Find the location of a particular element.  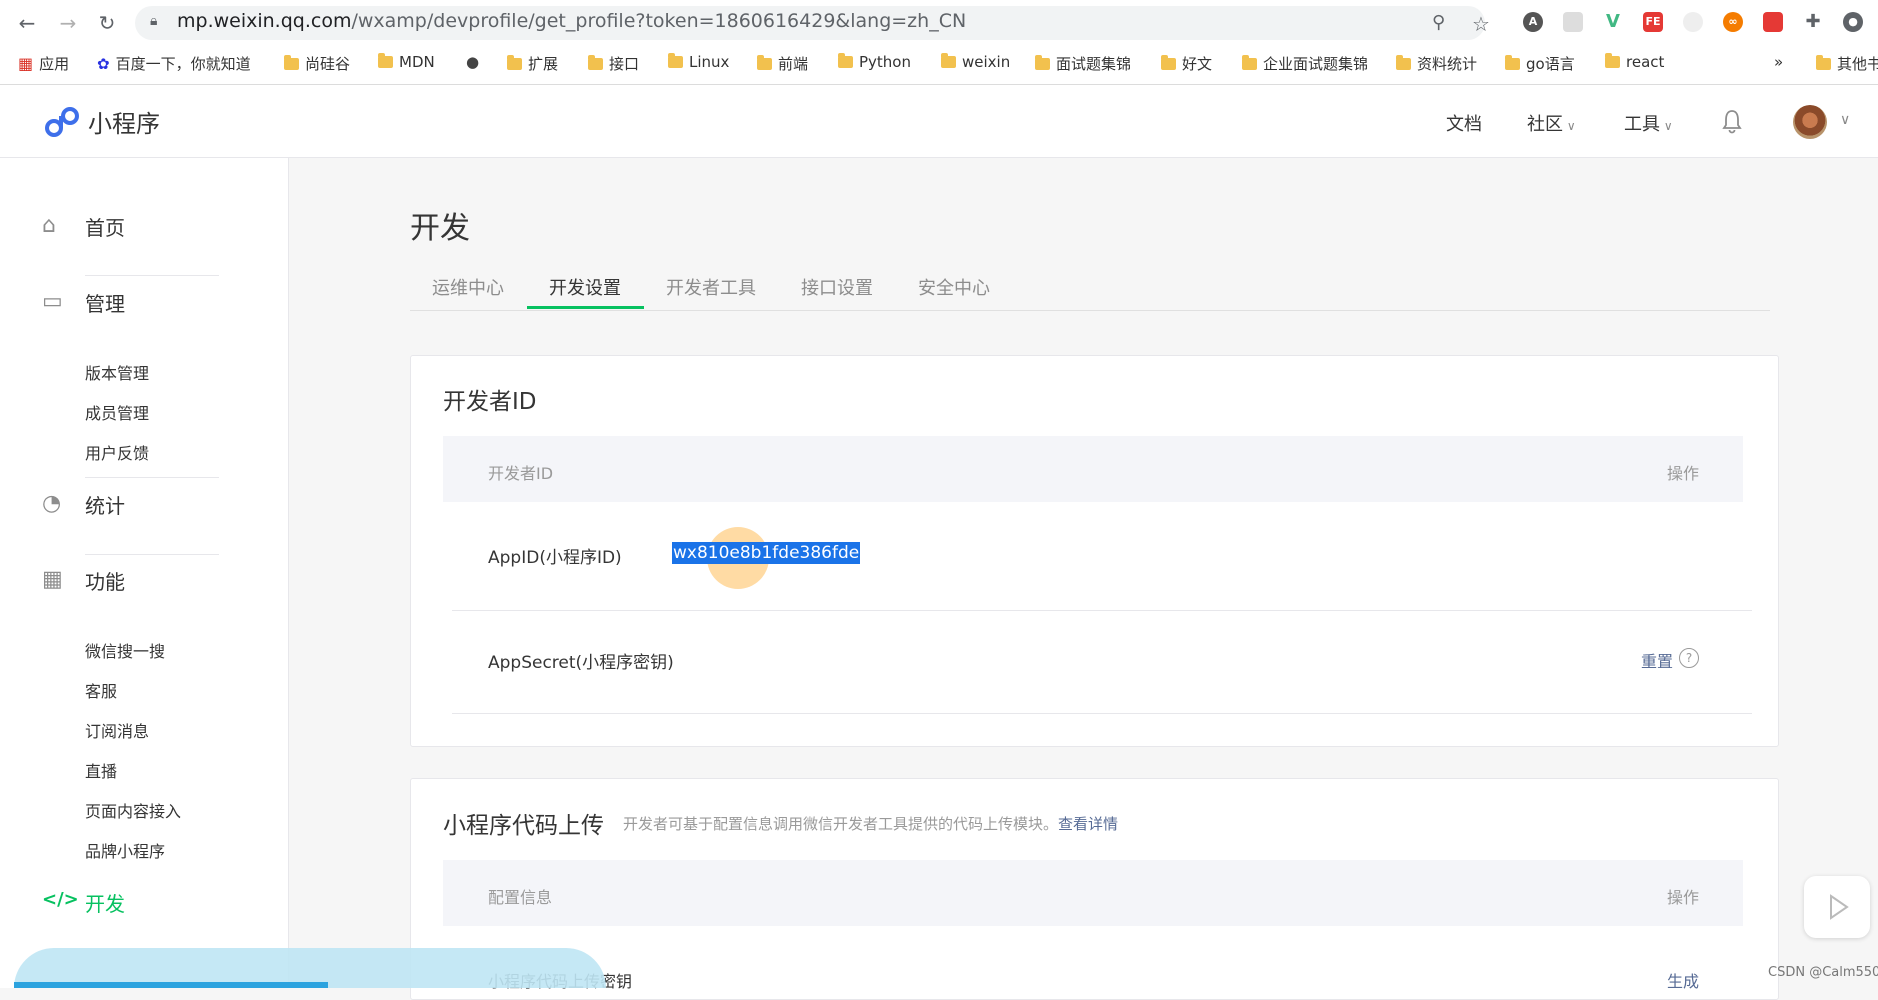

sidebar-item-brand: 品牌小程序 is located at coordinates (125, 850).